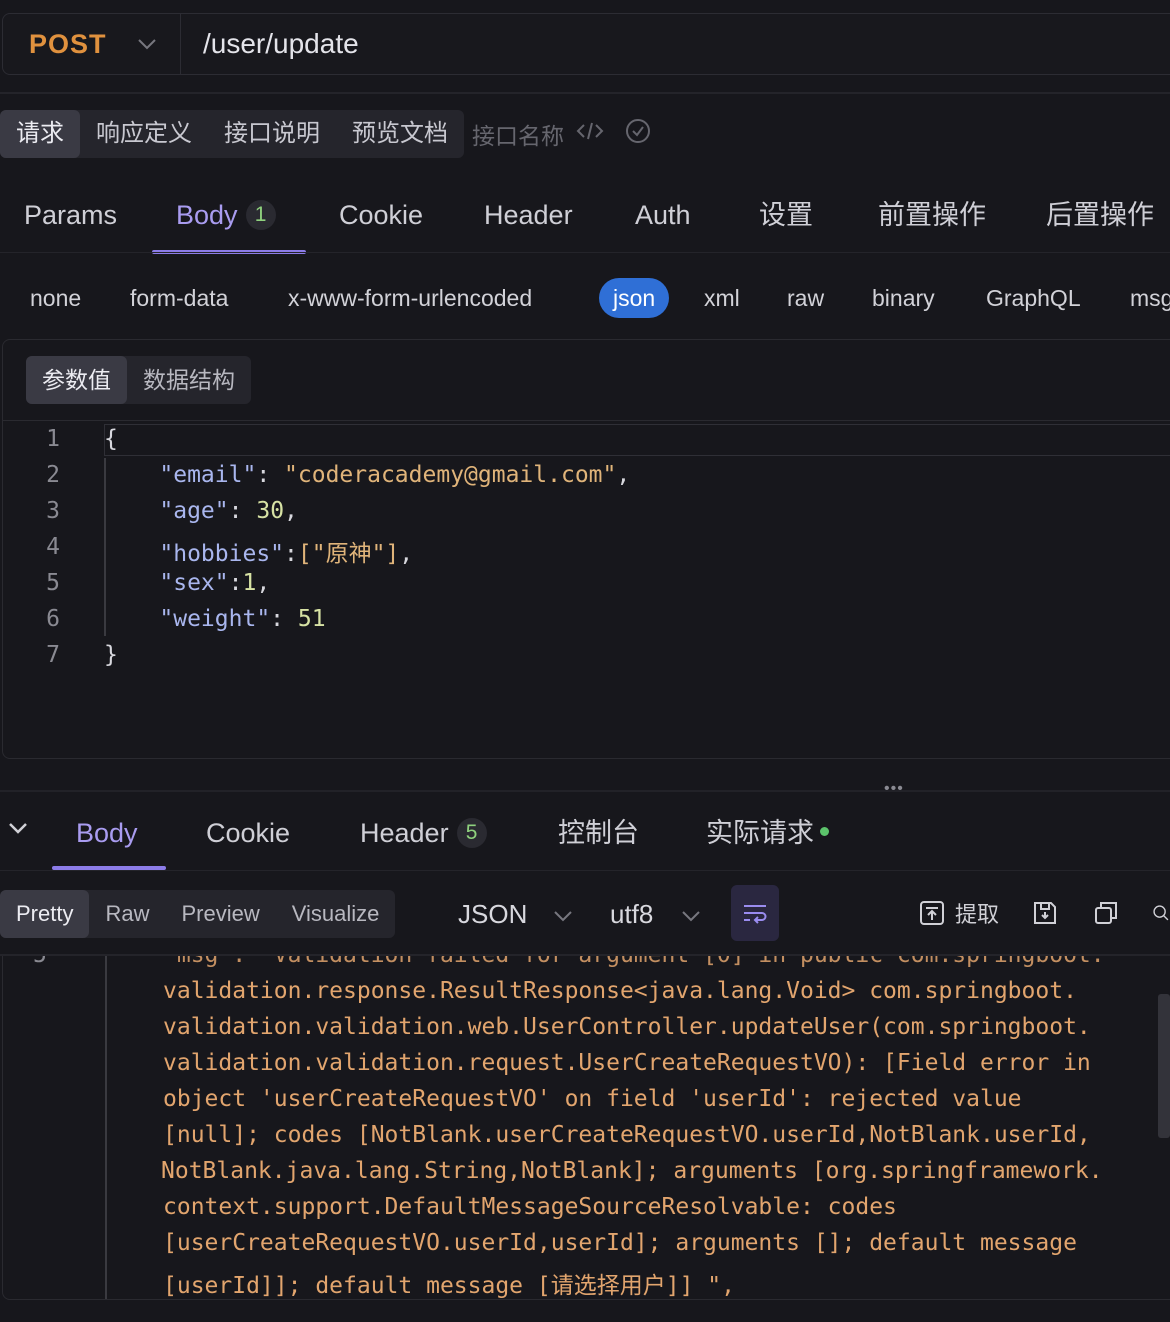 The height and width of the screenshot is (1322, 1170). Describe the element at coordinates (270, 511) in the screenshot. I see `json-number-value: 30` at that location.